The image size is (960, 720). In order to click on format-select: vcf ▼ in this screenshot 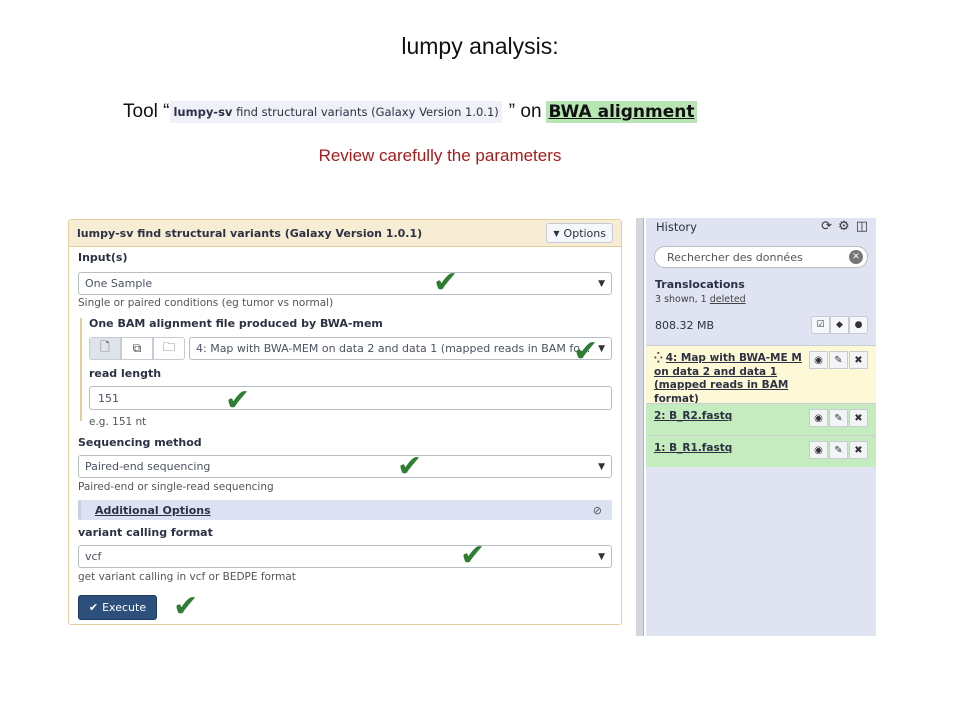, I will do `click(345, 556)`.